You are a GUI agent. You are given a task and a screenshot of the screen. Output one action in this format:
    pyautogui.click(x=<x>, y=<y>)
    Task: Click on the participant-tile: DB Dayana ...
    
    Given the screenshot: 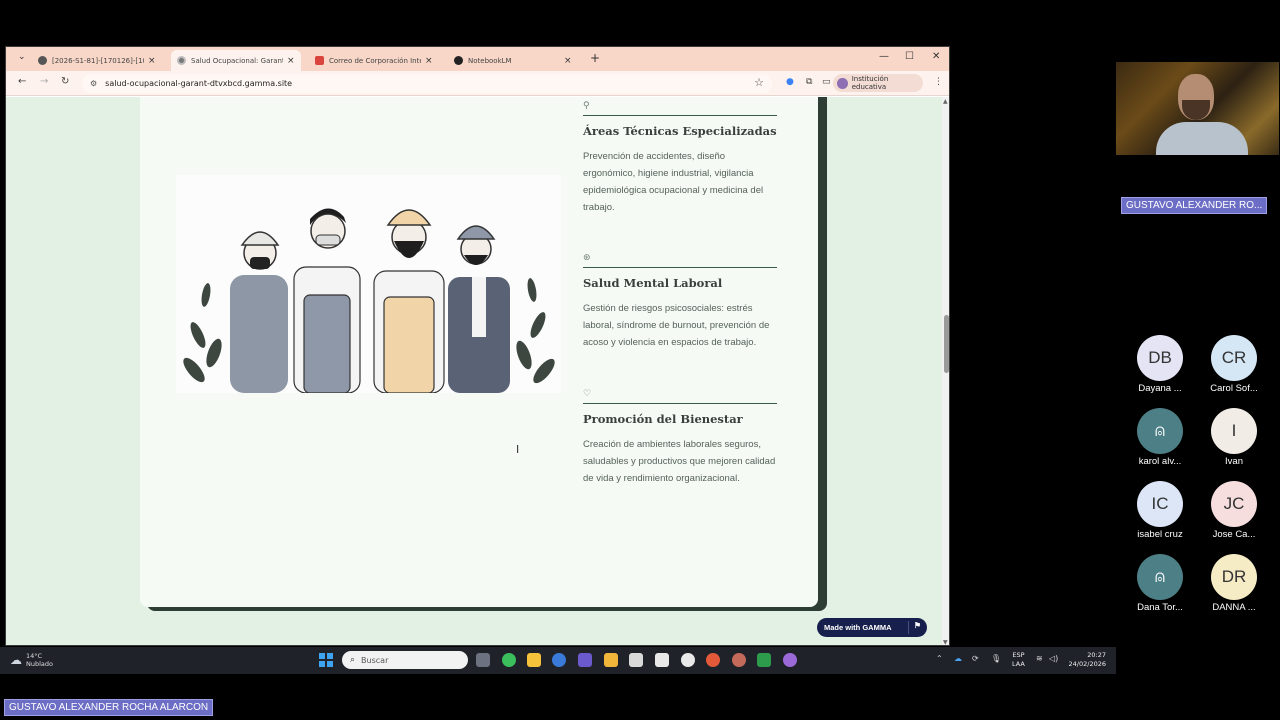 What is the action you would take?
    pyautogui.click(x=1160, y=364)
    